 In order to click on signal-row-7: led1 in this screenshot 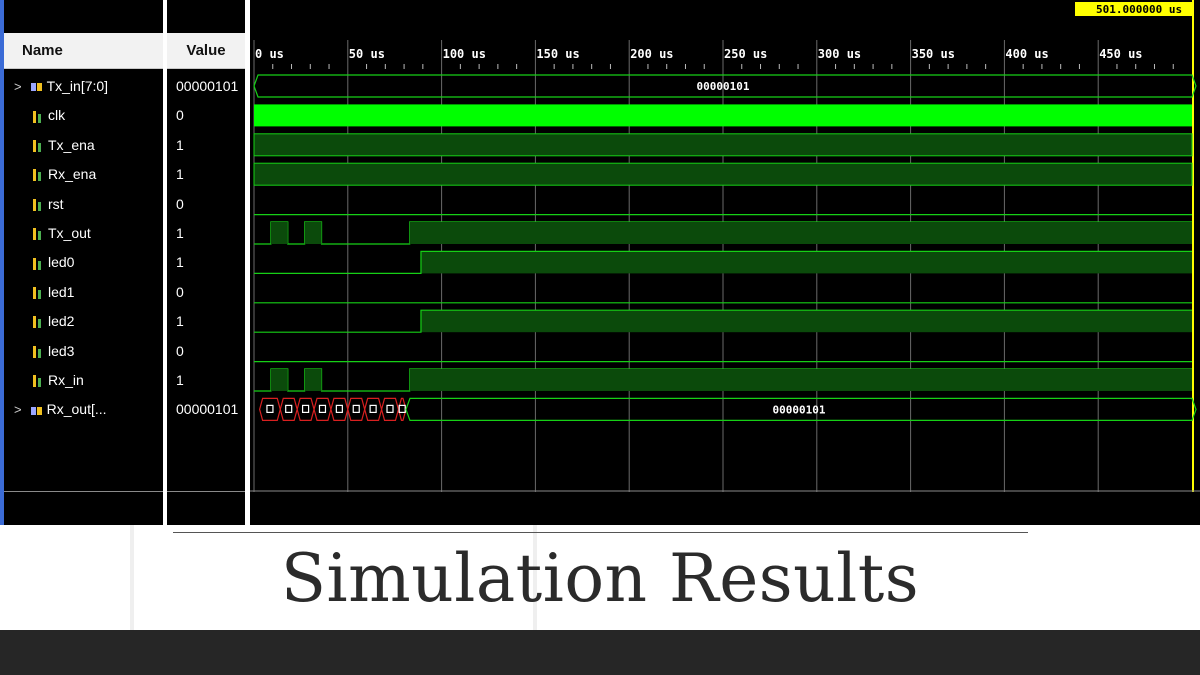, I will do `click(44, 292)`.